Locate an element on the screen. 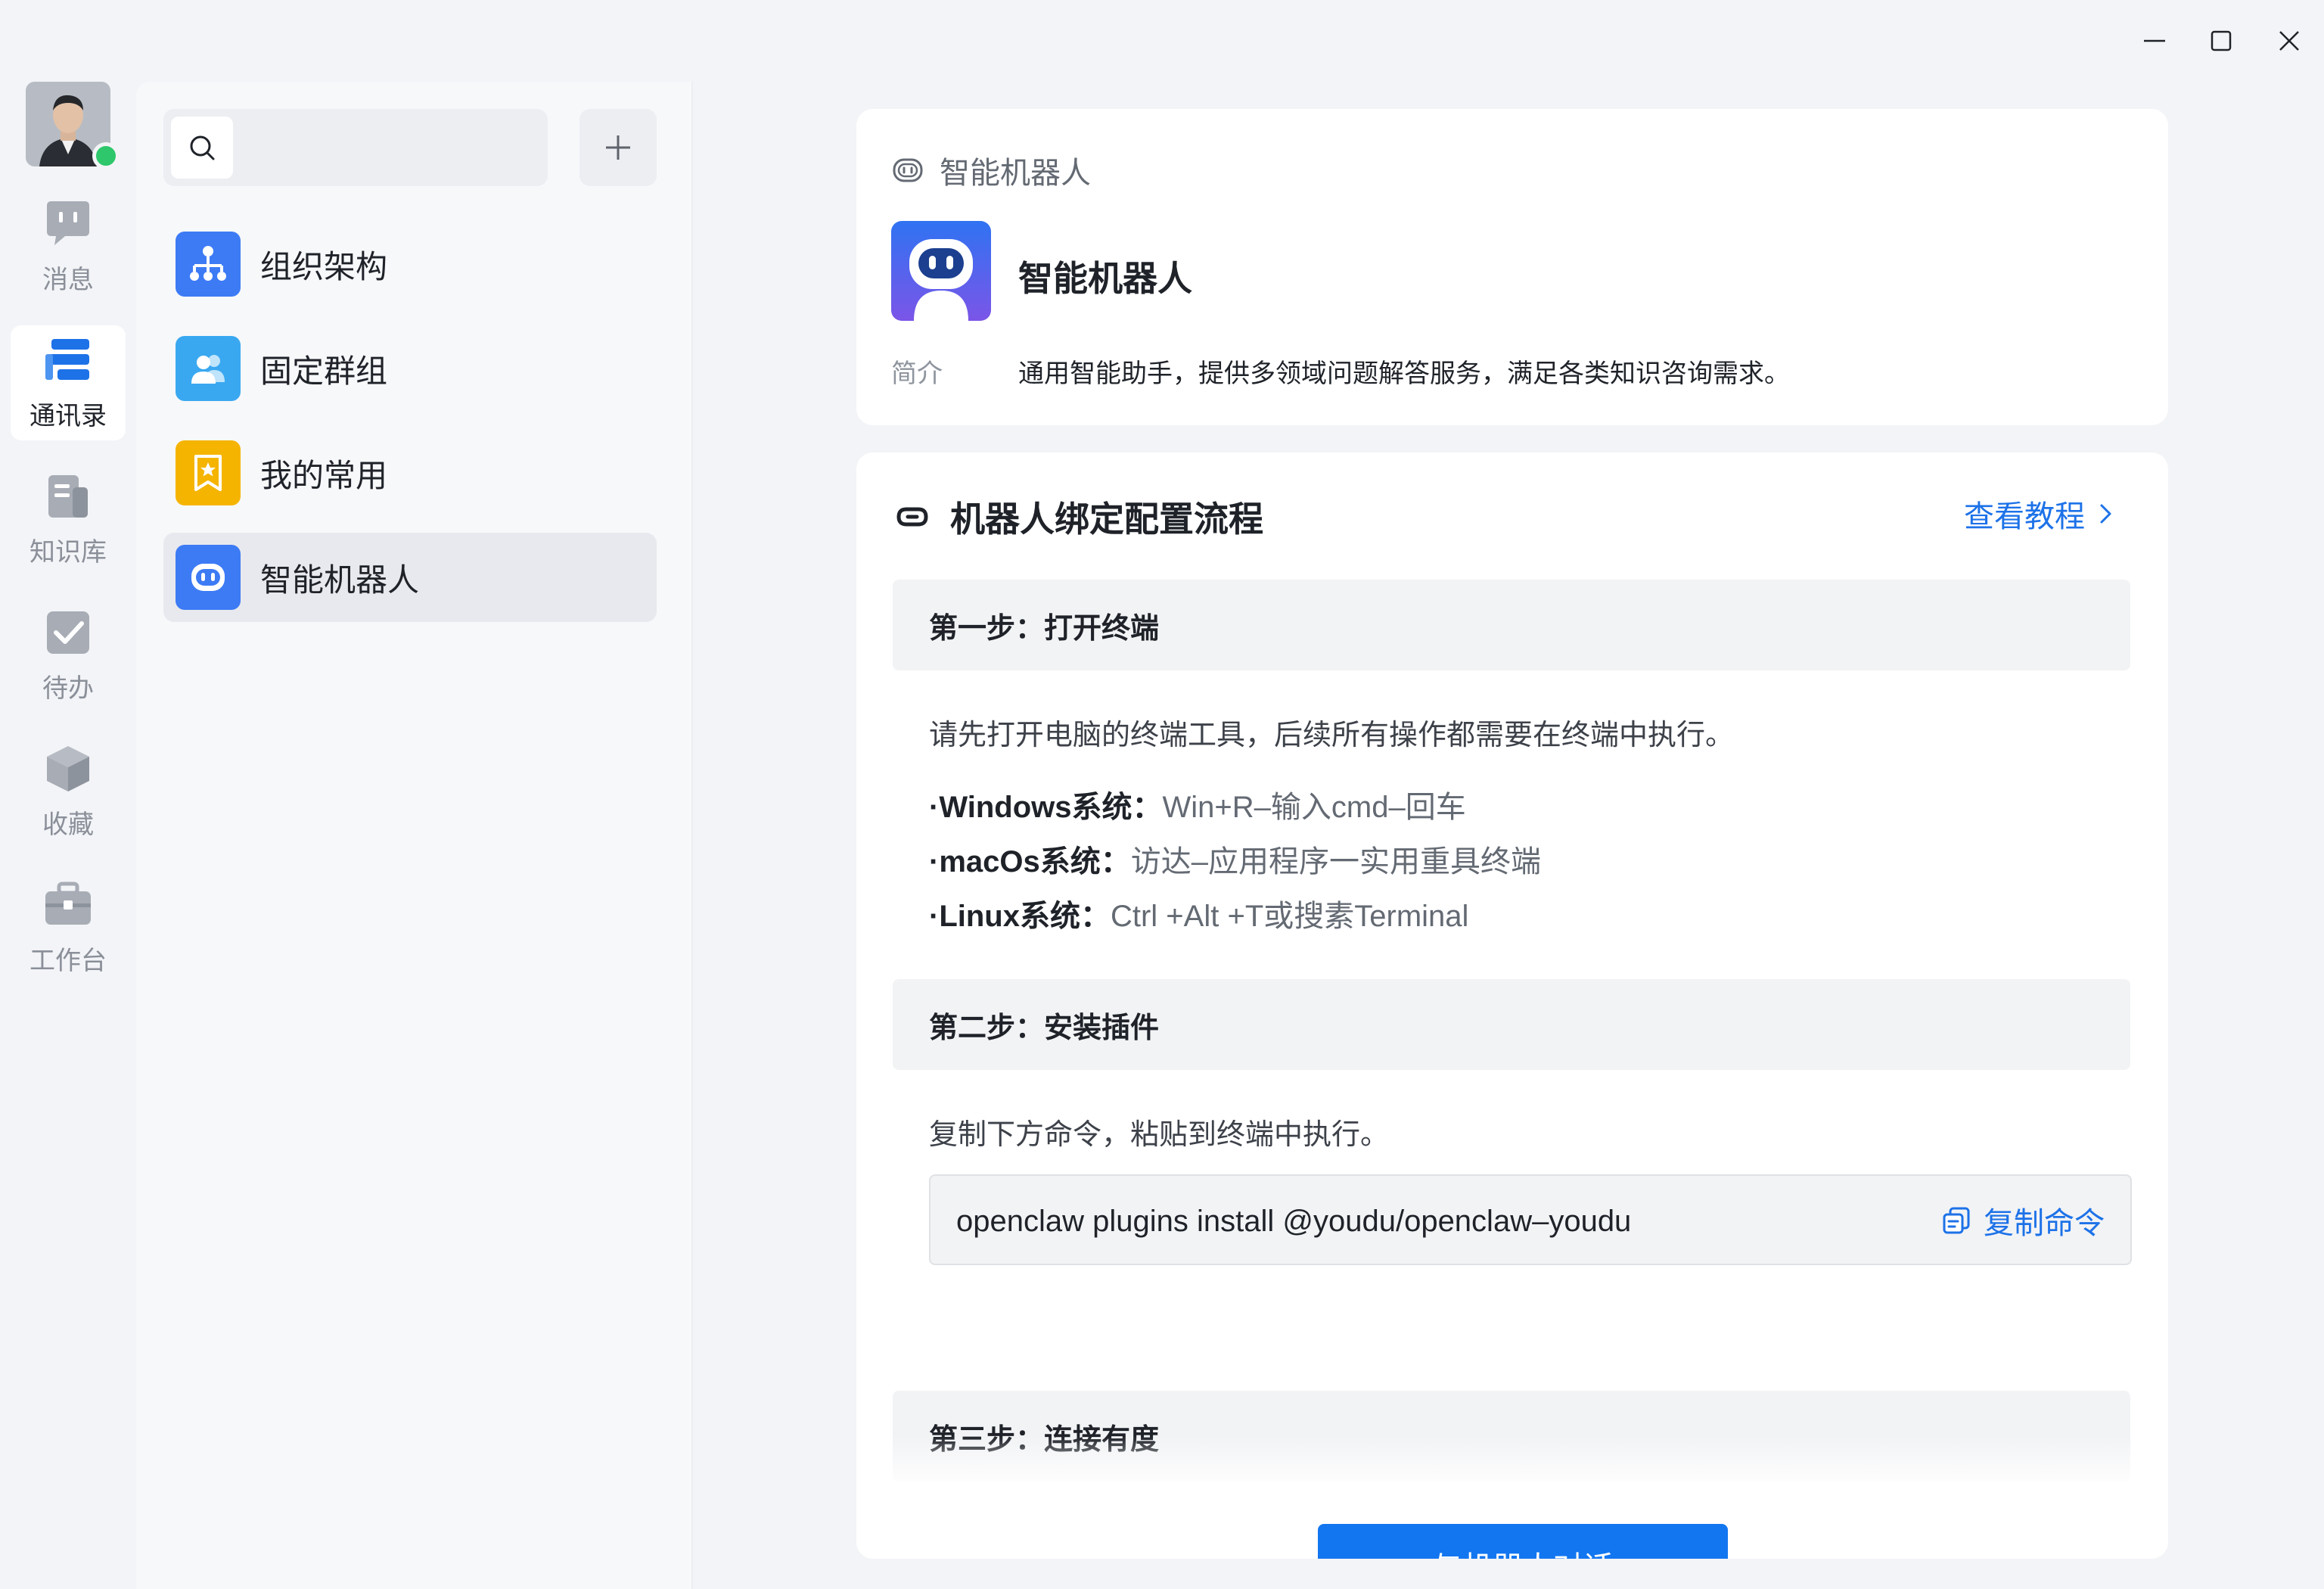 Image resolution: width=2324 pixels, height=1589 pixels. close-icon is located at coordinates (2289, 41).